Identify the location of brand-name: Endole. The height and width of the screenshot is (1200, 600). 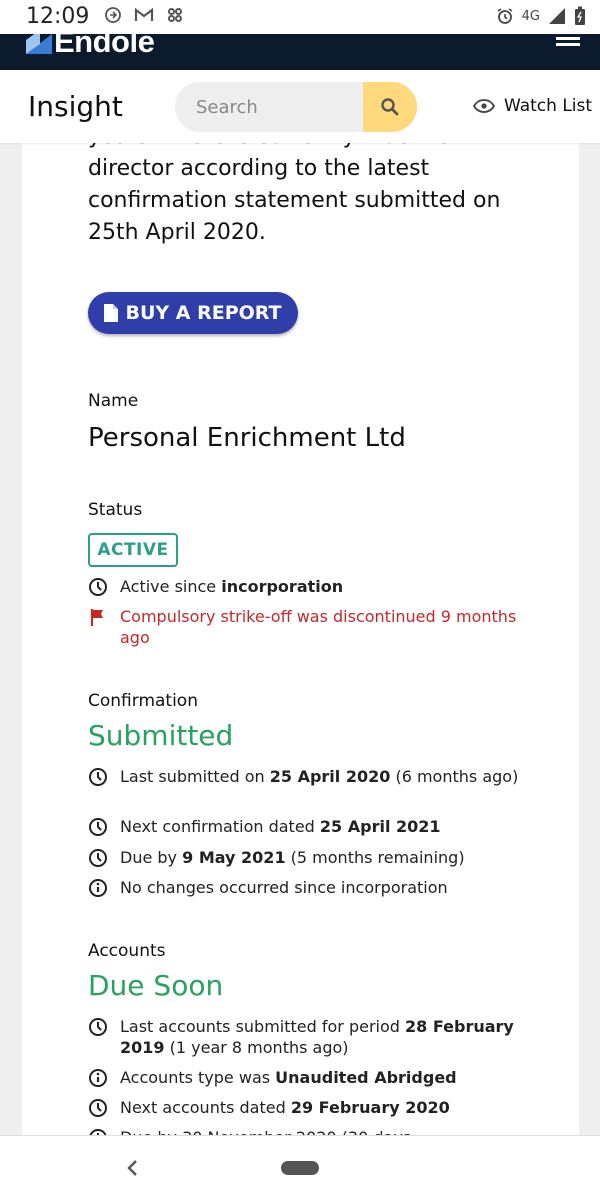
(104, 46).